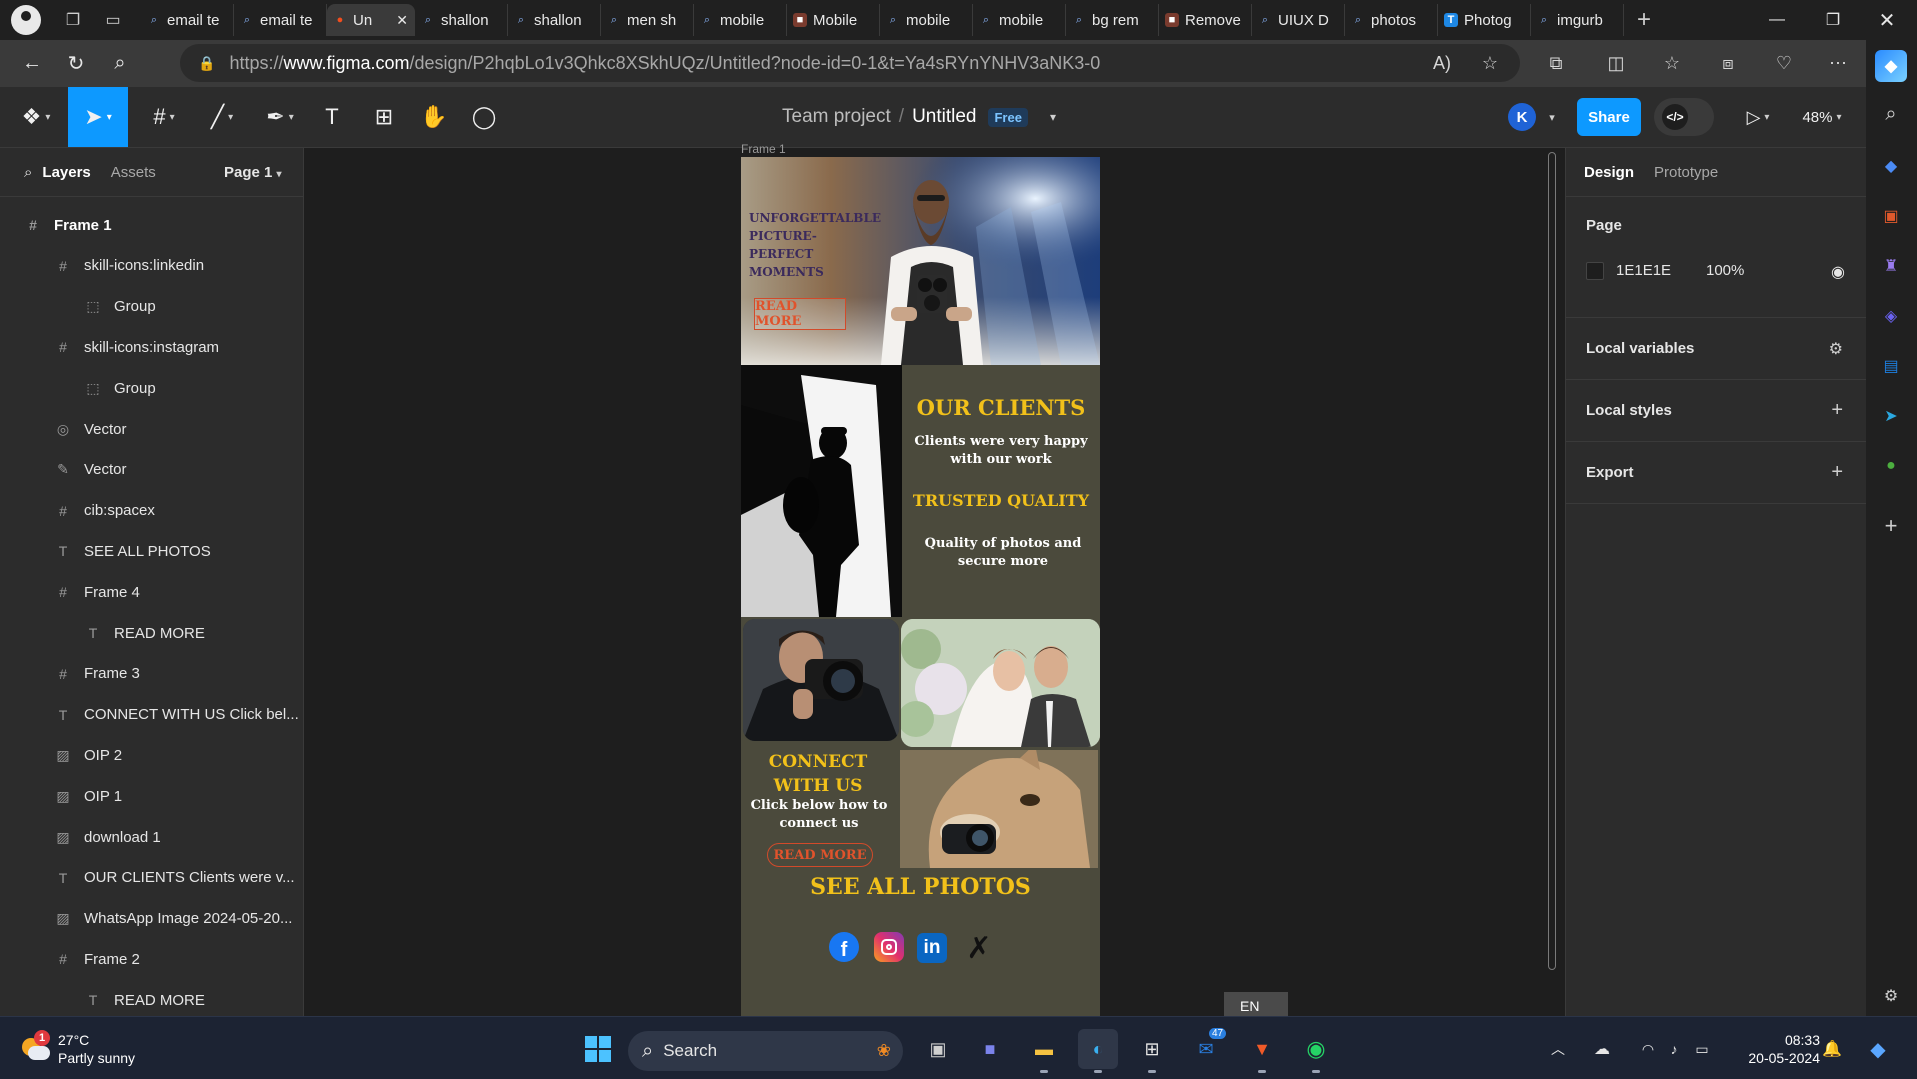 This screenshot has width=1917, height=1079. What do you see at coordinates (1833, 20) in the screenshot?
I see `restore-button: ❐` at bounding box center [1833, 20].